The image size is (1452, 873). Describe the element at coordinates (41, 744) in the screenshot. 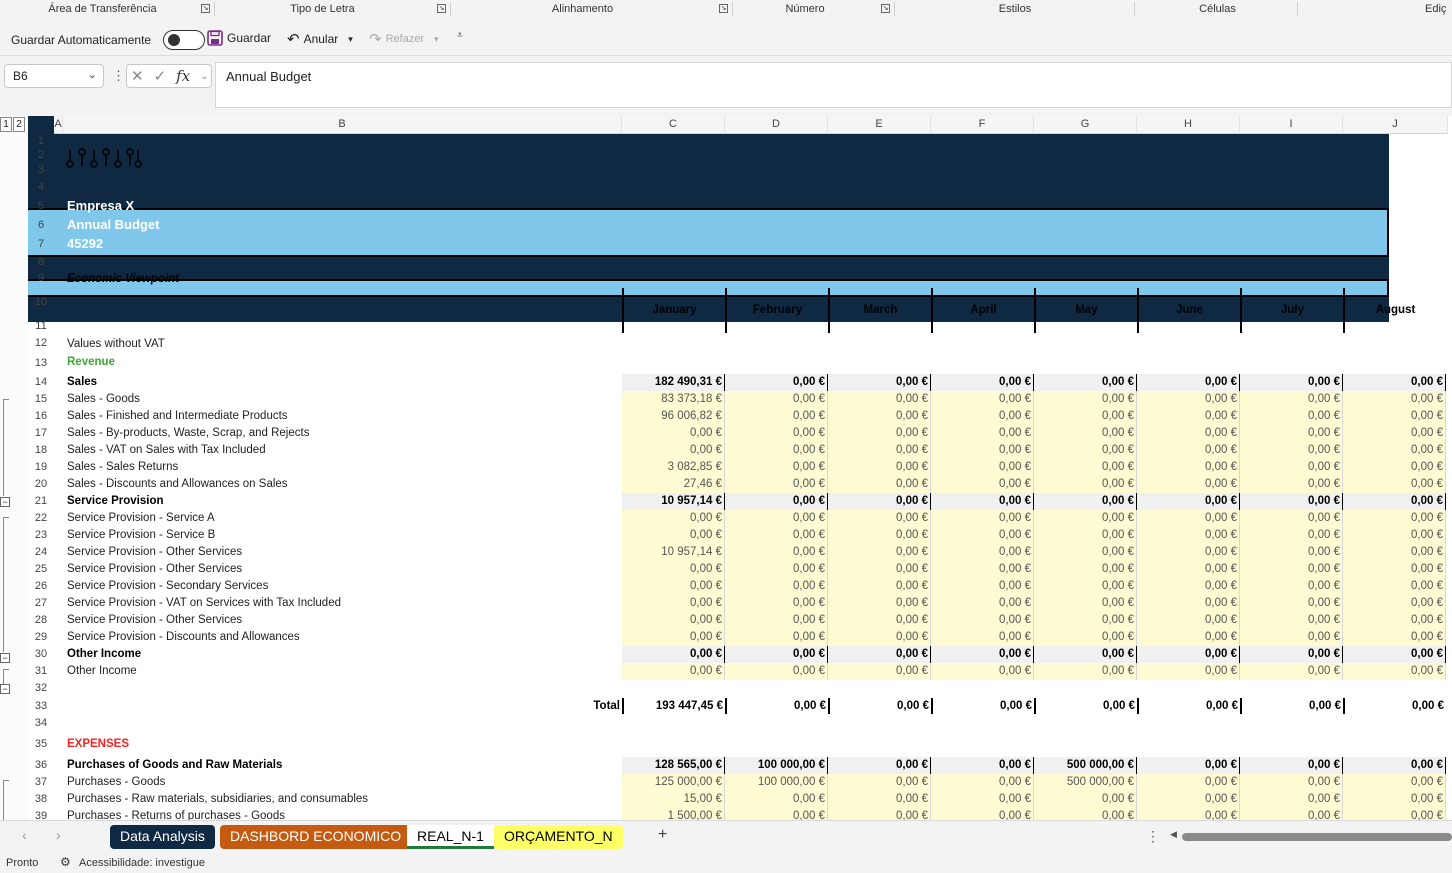

I see `row-header: 35` at that location.